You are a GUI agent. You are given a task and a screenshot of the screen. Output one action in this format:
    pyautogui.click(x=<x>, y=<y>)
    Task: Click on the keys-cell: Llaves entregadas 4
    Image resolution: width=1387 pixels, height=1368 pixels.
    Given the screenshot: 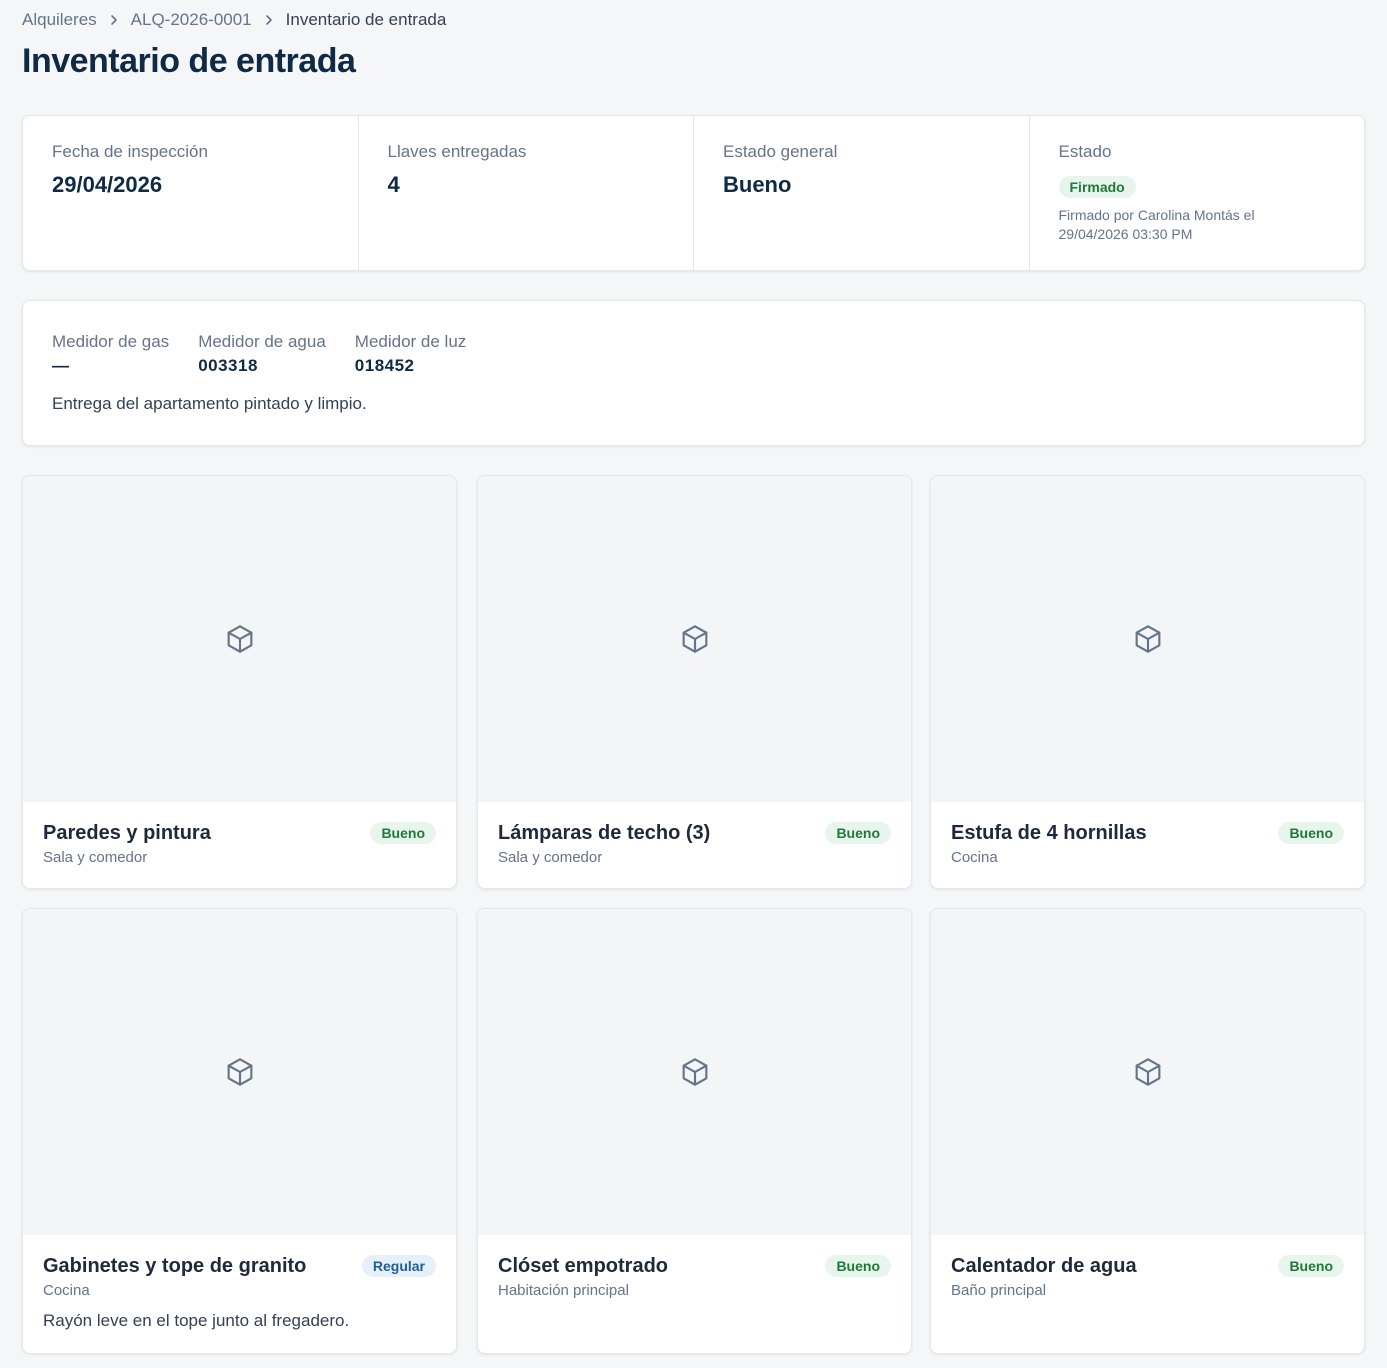 What is the action you would take?
    pyautogui.click(x=526, y=193)
    